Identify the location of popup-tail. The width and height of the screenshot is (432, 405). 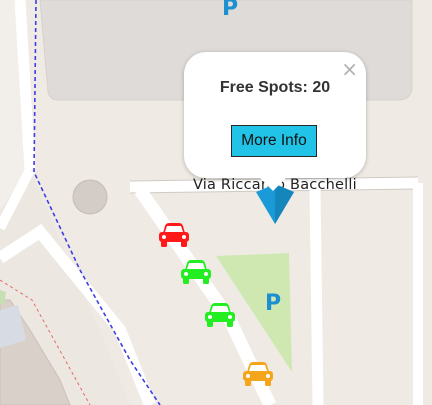
(273, 184).